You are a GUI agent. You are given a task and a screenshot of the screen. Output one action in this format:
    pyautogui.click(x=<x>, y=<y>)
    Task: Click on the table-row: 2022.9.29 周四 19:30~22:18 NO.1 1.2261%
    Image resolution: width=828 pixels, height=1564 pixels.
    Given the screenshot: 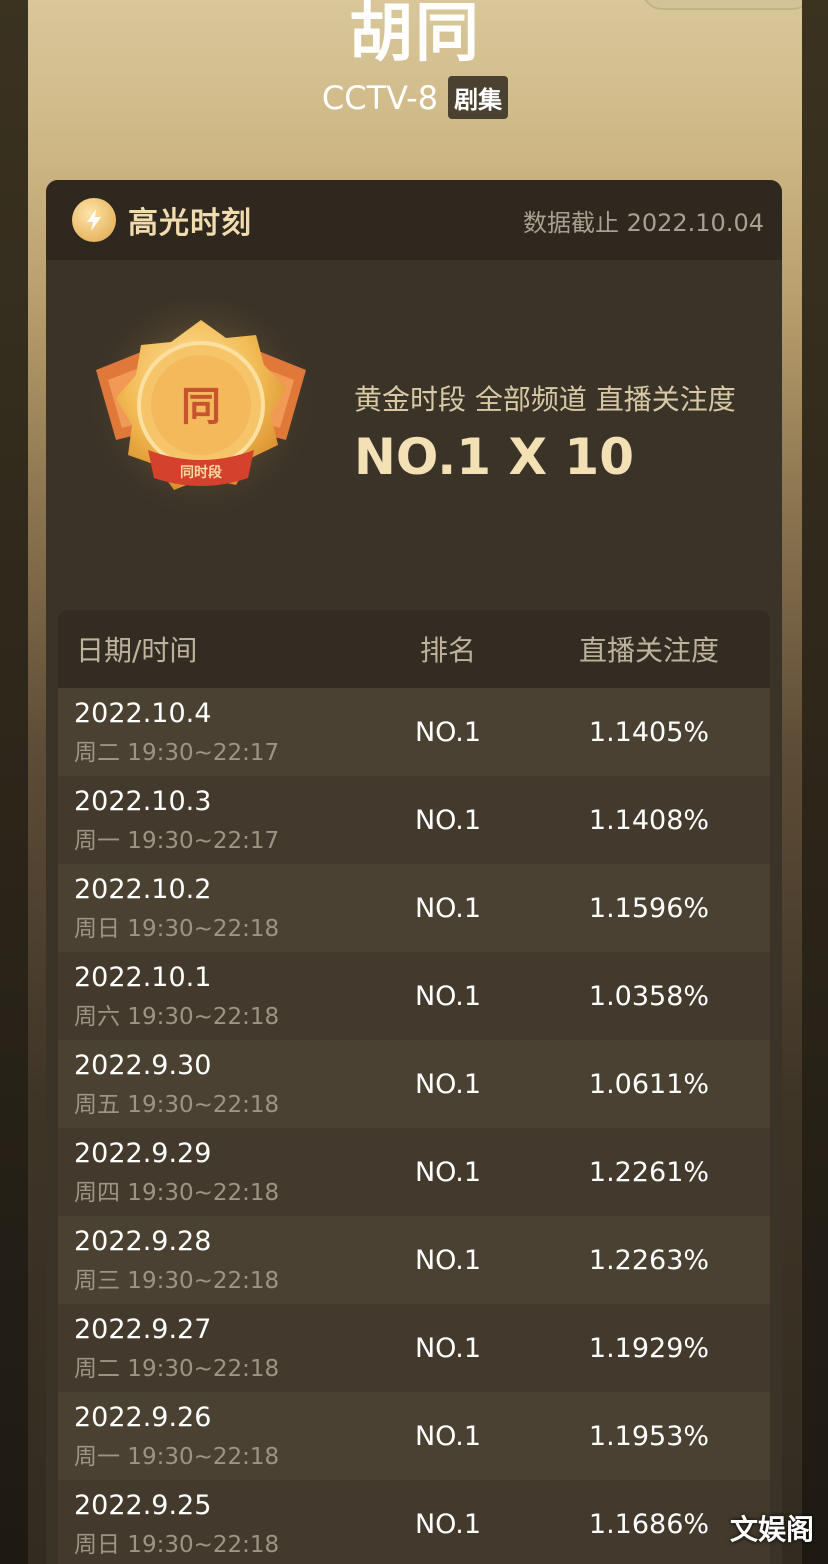 What is the action you would take?
    pyautogui.click(x=414, y=1172)
    